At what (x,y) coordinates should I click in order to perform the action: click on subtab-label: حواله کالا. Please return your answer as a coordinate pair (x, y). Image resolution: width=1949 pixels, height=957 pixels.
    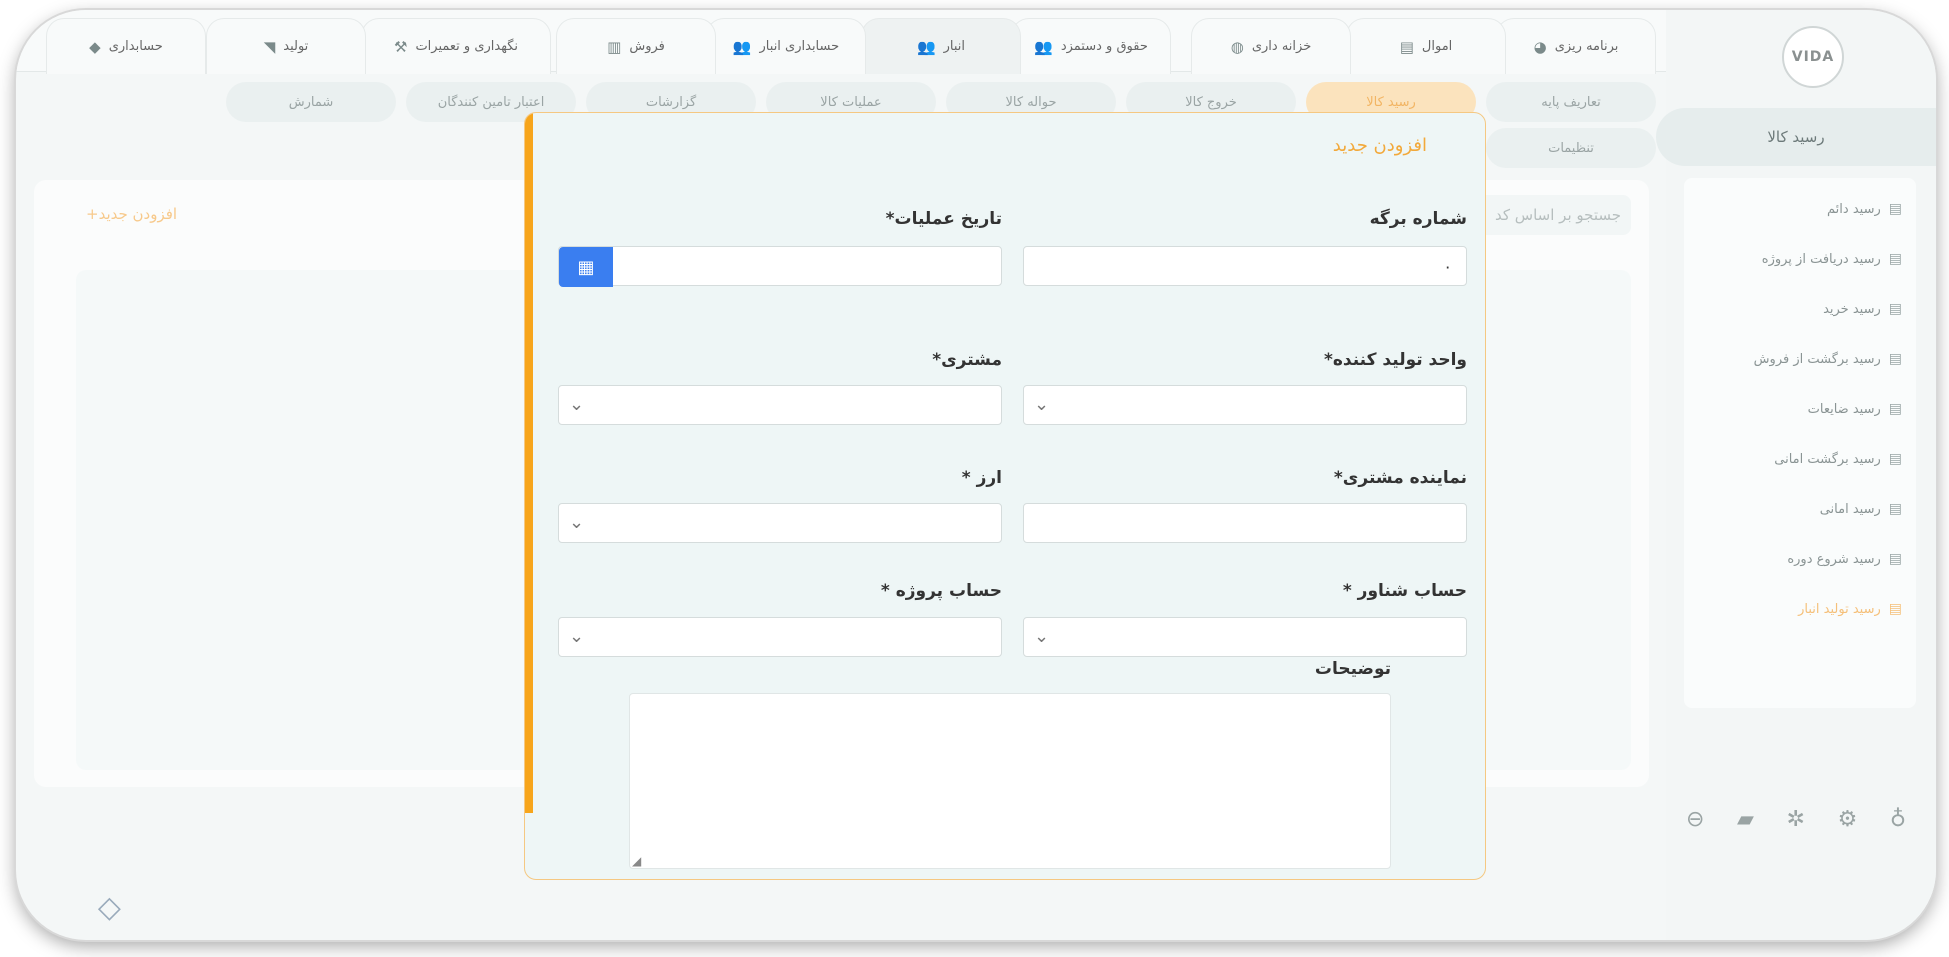
    Looking at the image, I should click on (1031, 102).